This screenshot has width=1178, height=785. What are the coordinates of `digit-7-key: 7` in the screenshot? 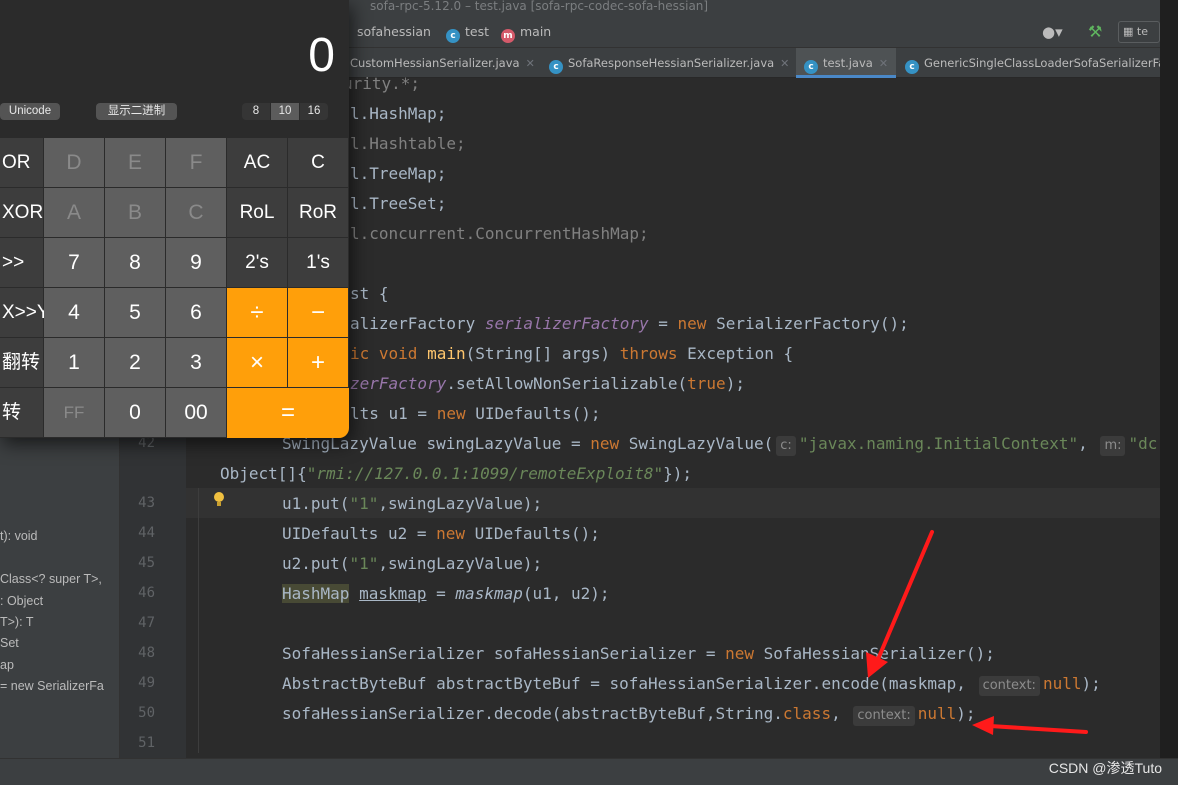 It's located at (74, 262).